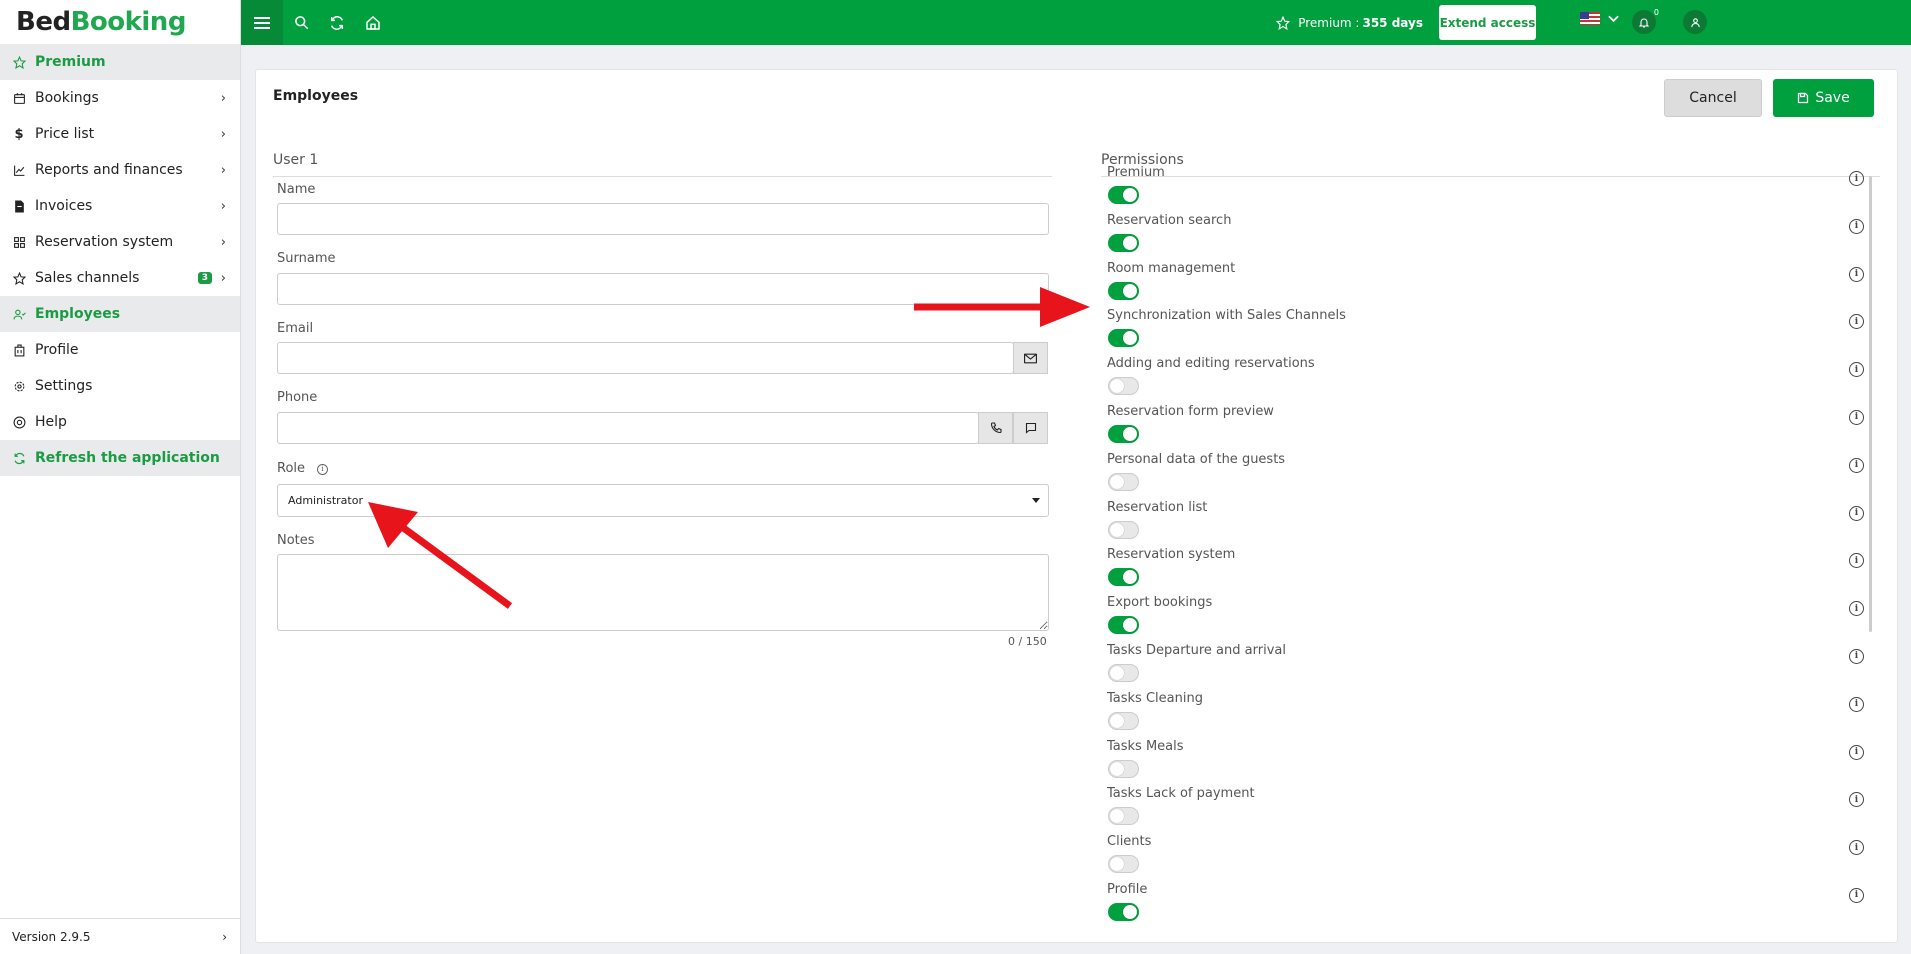  I want to click on sms-button, so click(1030, 428).